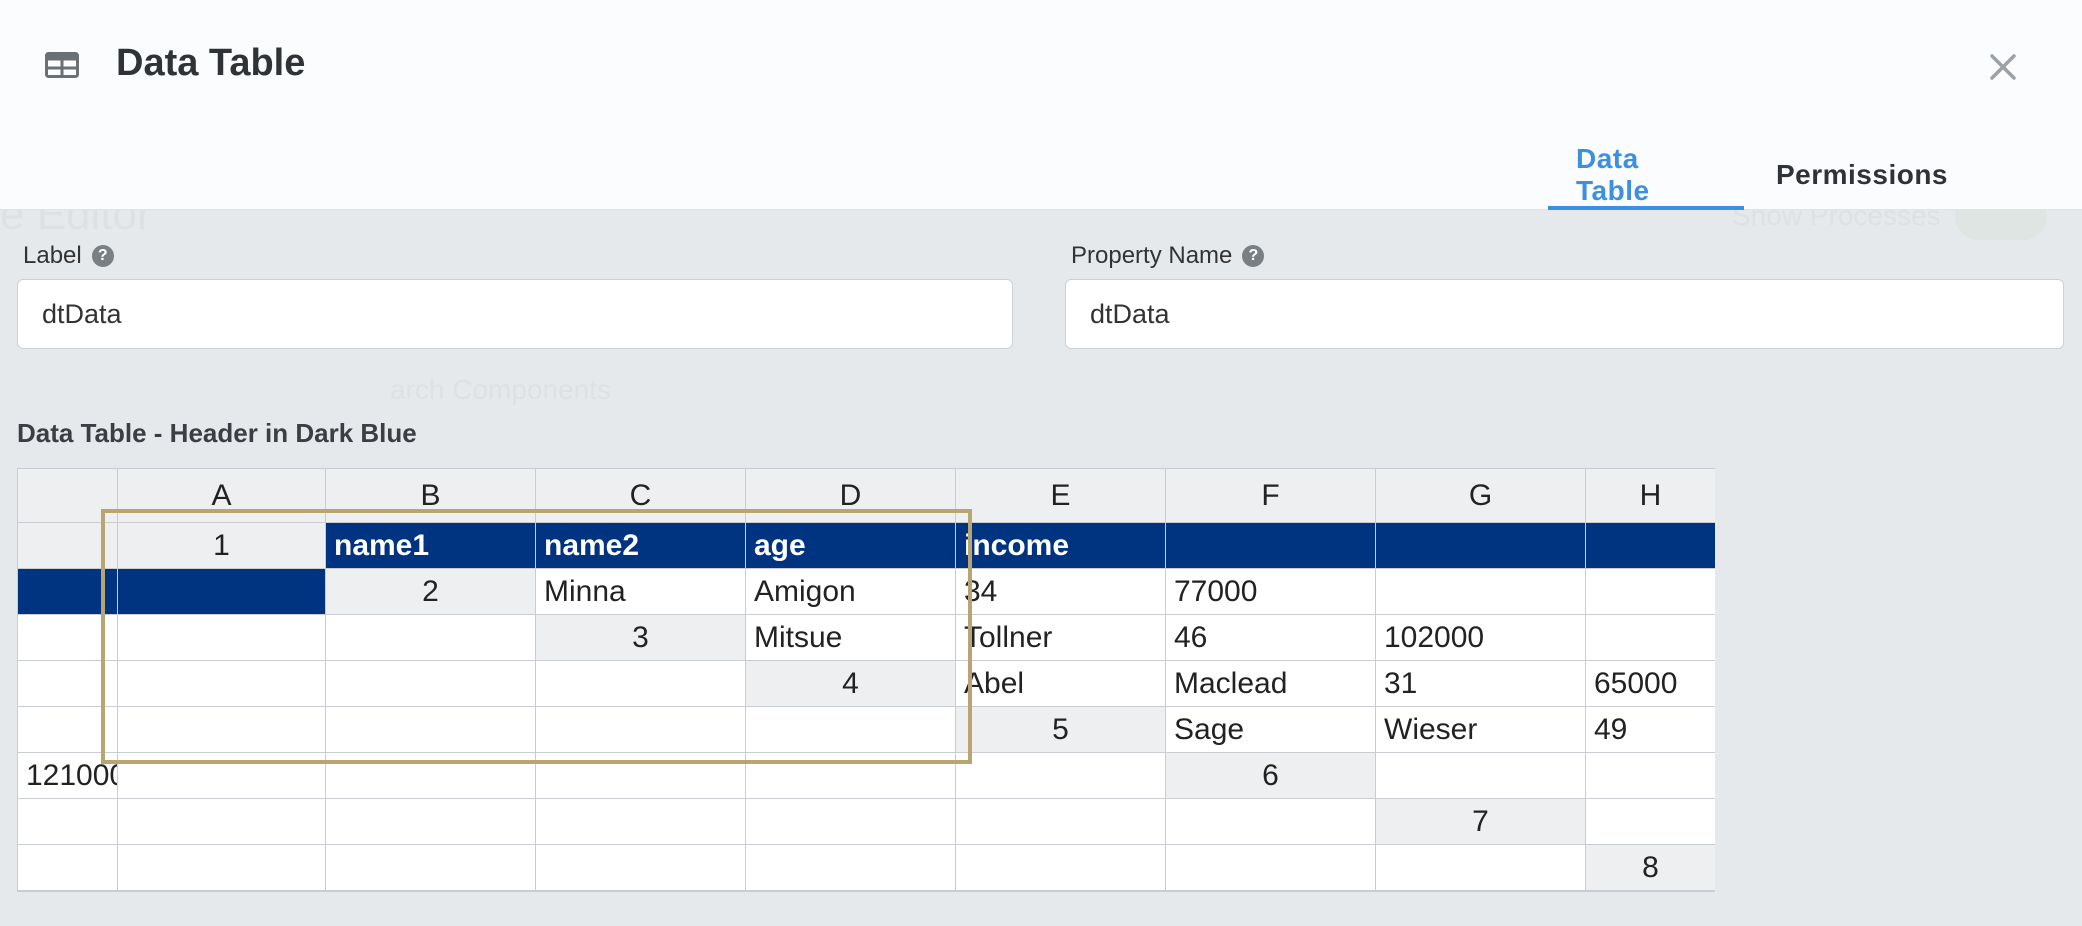 Image resolution: width=2082 pixels, height=926 pixels. Describe the element at coordinates (1650, 868) in the screenshot. I see `row-header-8: 8` at that location.